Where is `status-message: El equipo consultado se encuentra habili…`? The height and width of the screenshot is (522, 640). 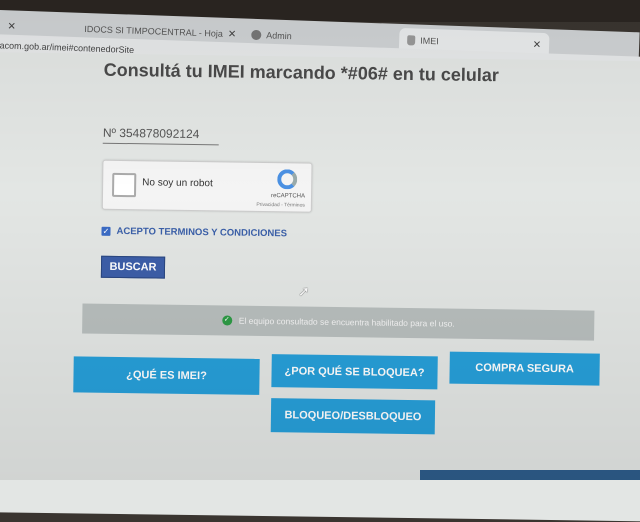
status-message: El equipo consultado se encuentra habili… is located at coordinates (347, 322).